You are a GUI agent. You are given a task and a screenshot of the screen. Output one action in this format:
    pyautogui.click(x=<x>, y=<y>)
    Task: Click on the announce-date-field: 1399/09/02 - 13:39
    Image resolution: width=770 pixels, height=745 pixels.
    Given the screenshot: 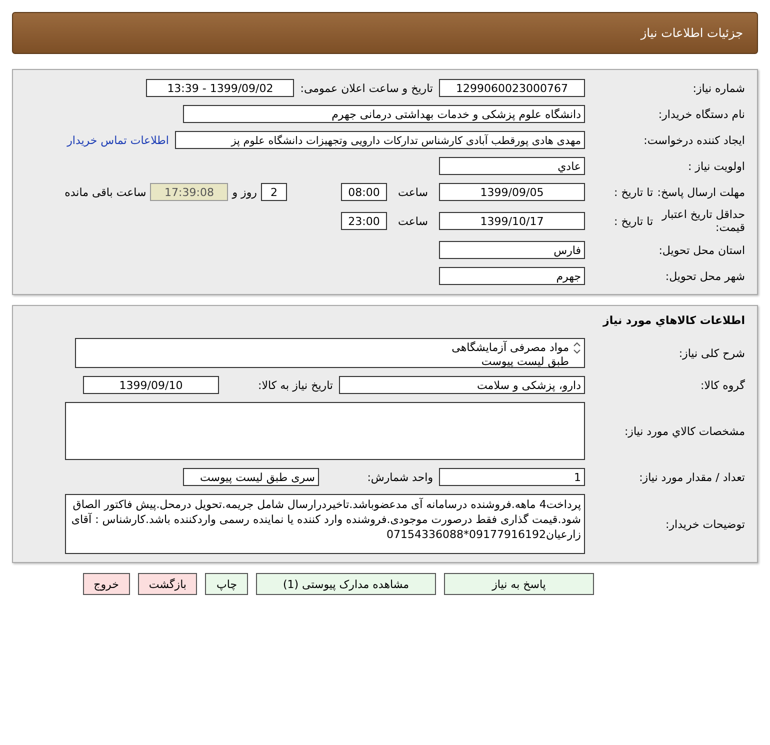 What is the action you would take?
    pyautogui.click(x=220, y=88)
    